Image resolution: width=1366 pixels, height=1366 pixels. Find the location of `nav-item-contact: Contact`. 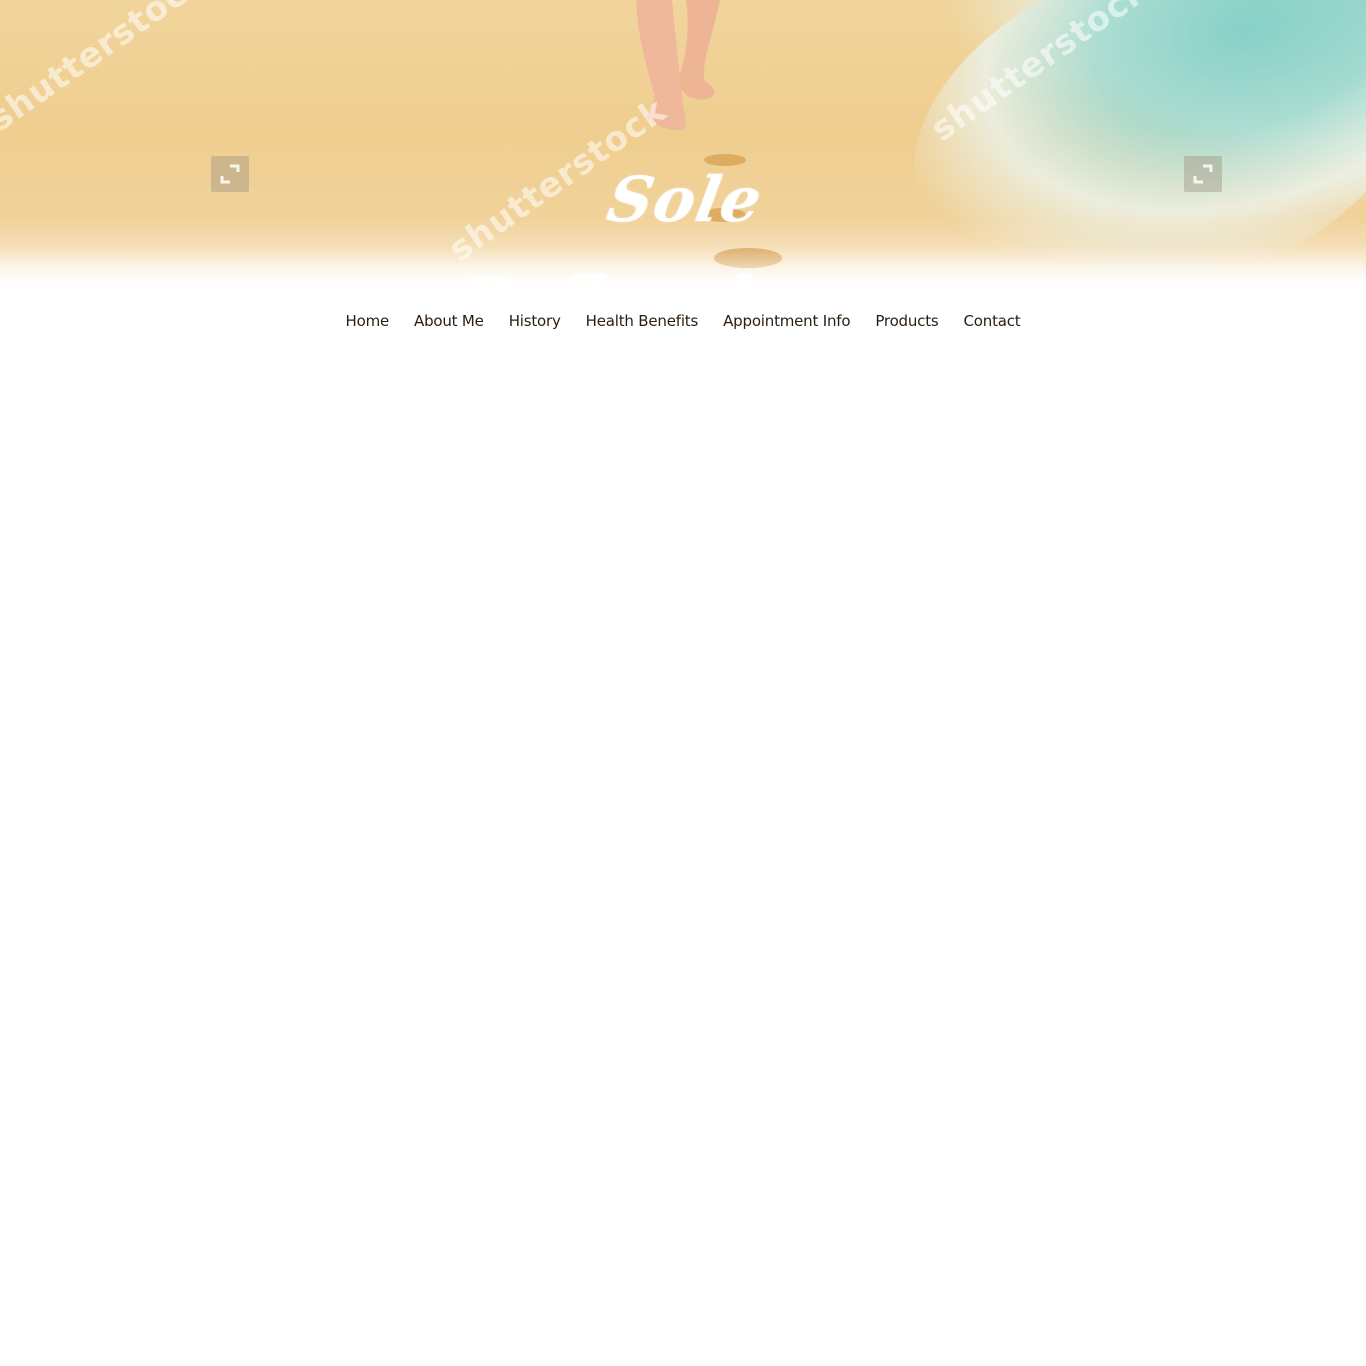

nav-item-contact: Contact is located at coordinates (992, 321).